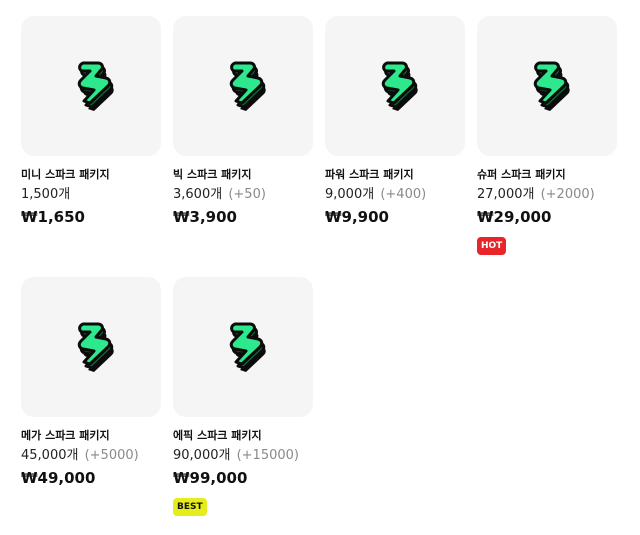  What do you see at coordinates (50, 455) in the screenshot?
I see `quantity-value: 45,000개` at bounding box center [50, 455].